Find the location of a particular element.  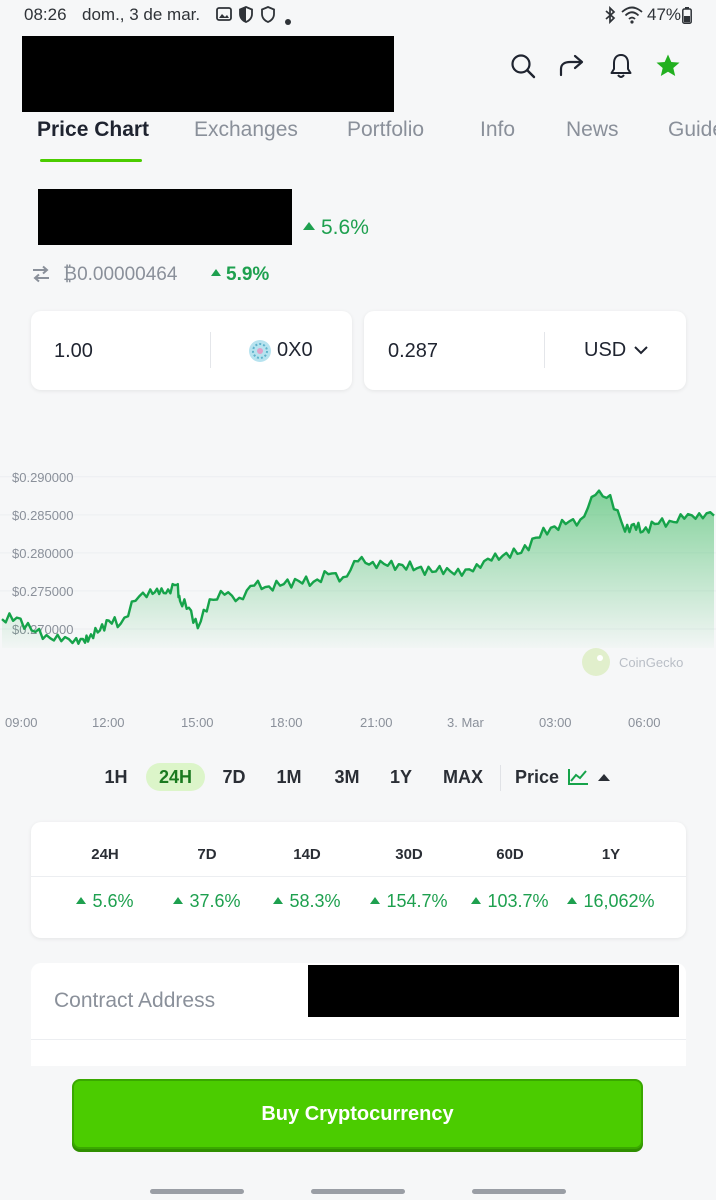

shield-icon is located at coordinates (246, 17).